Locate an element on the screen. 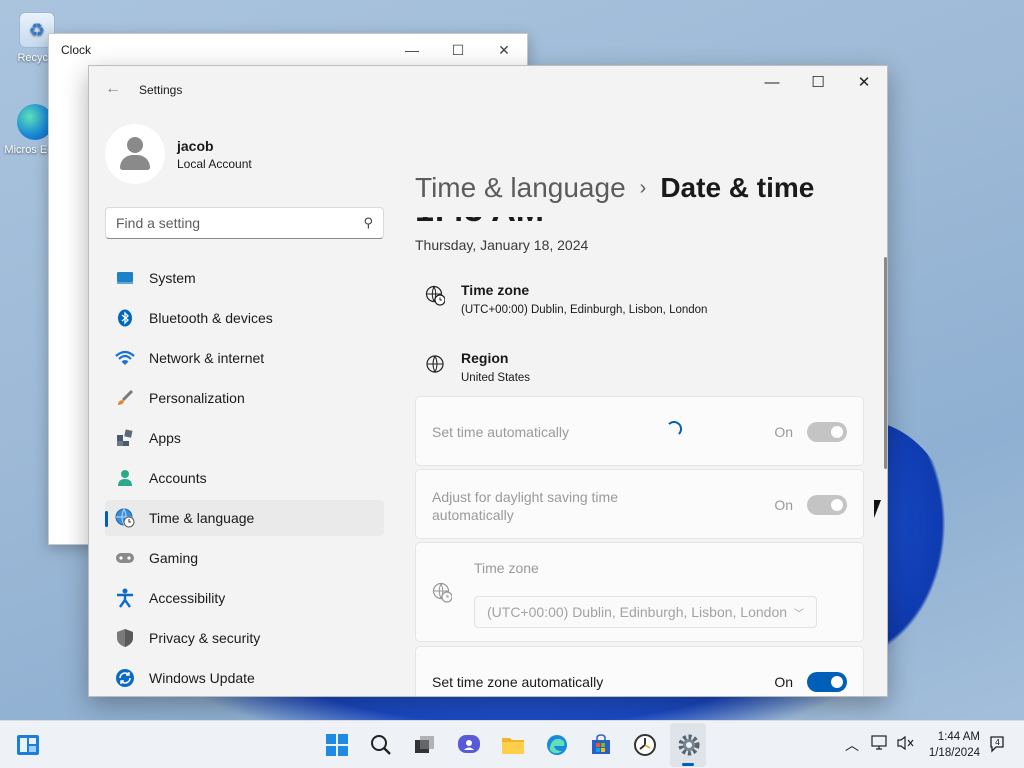 This screenshot has width=1024, height=768. region-title: Region is located at coordinates (485, 358).